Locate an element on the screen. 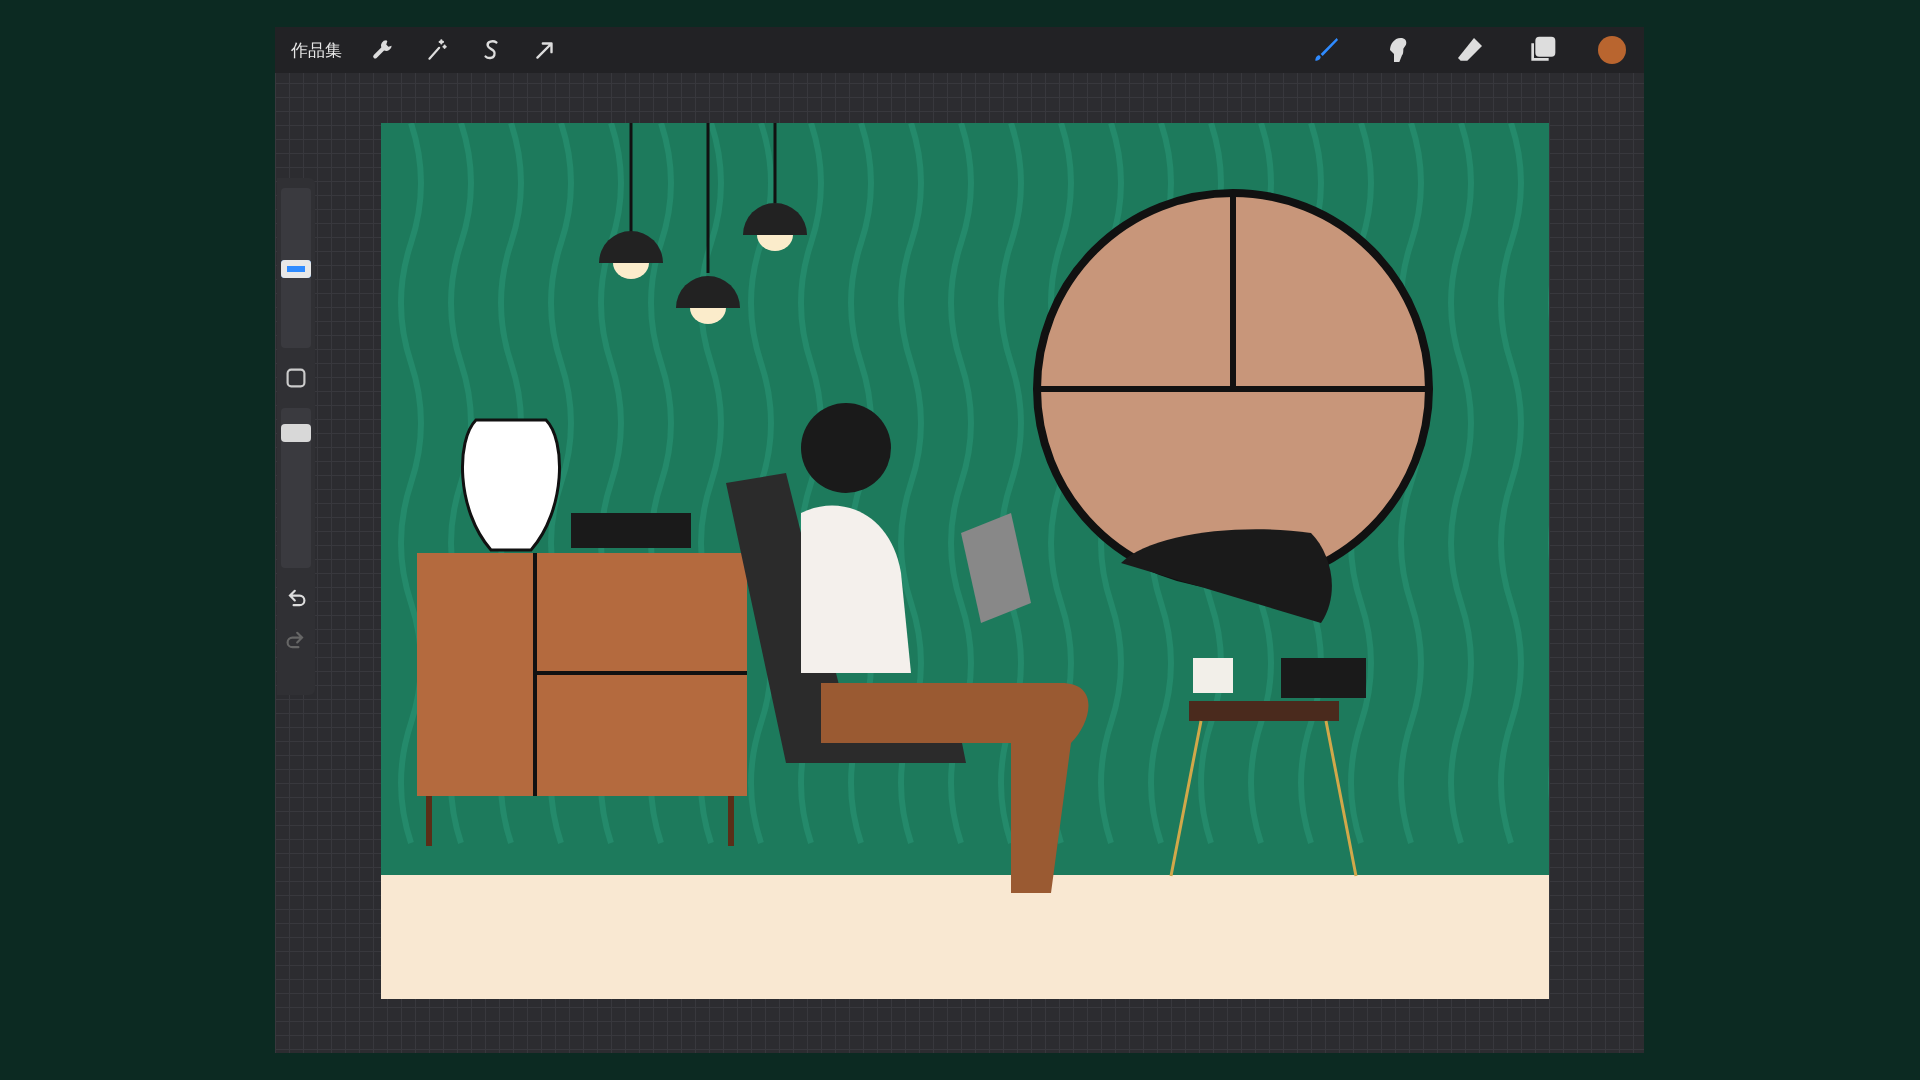 This screenshot has width=1920, height=1080. opacity-slider is located at coordinates (296, 488).